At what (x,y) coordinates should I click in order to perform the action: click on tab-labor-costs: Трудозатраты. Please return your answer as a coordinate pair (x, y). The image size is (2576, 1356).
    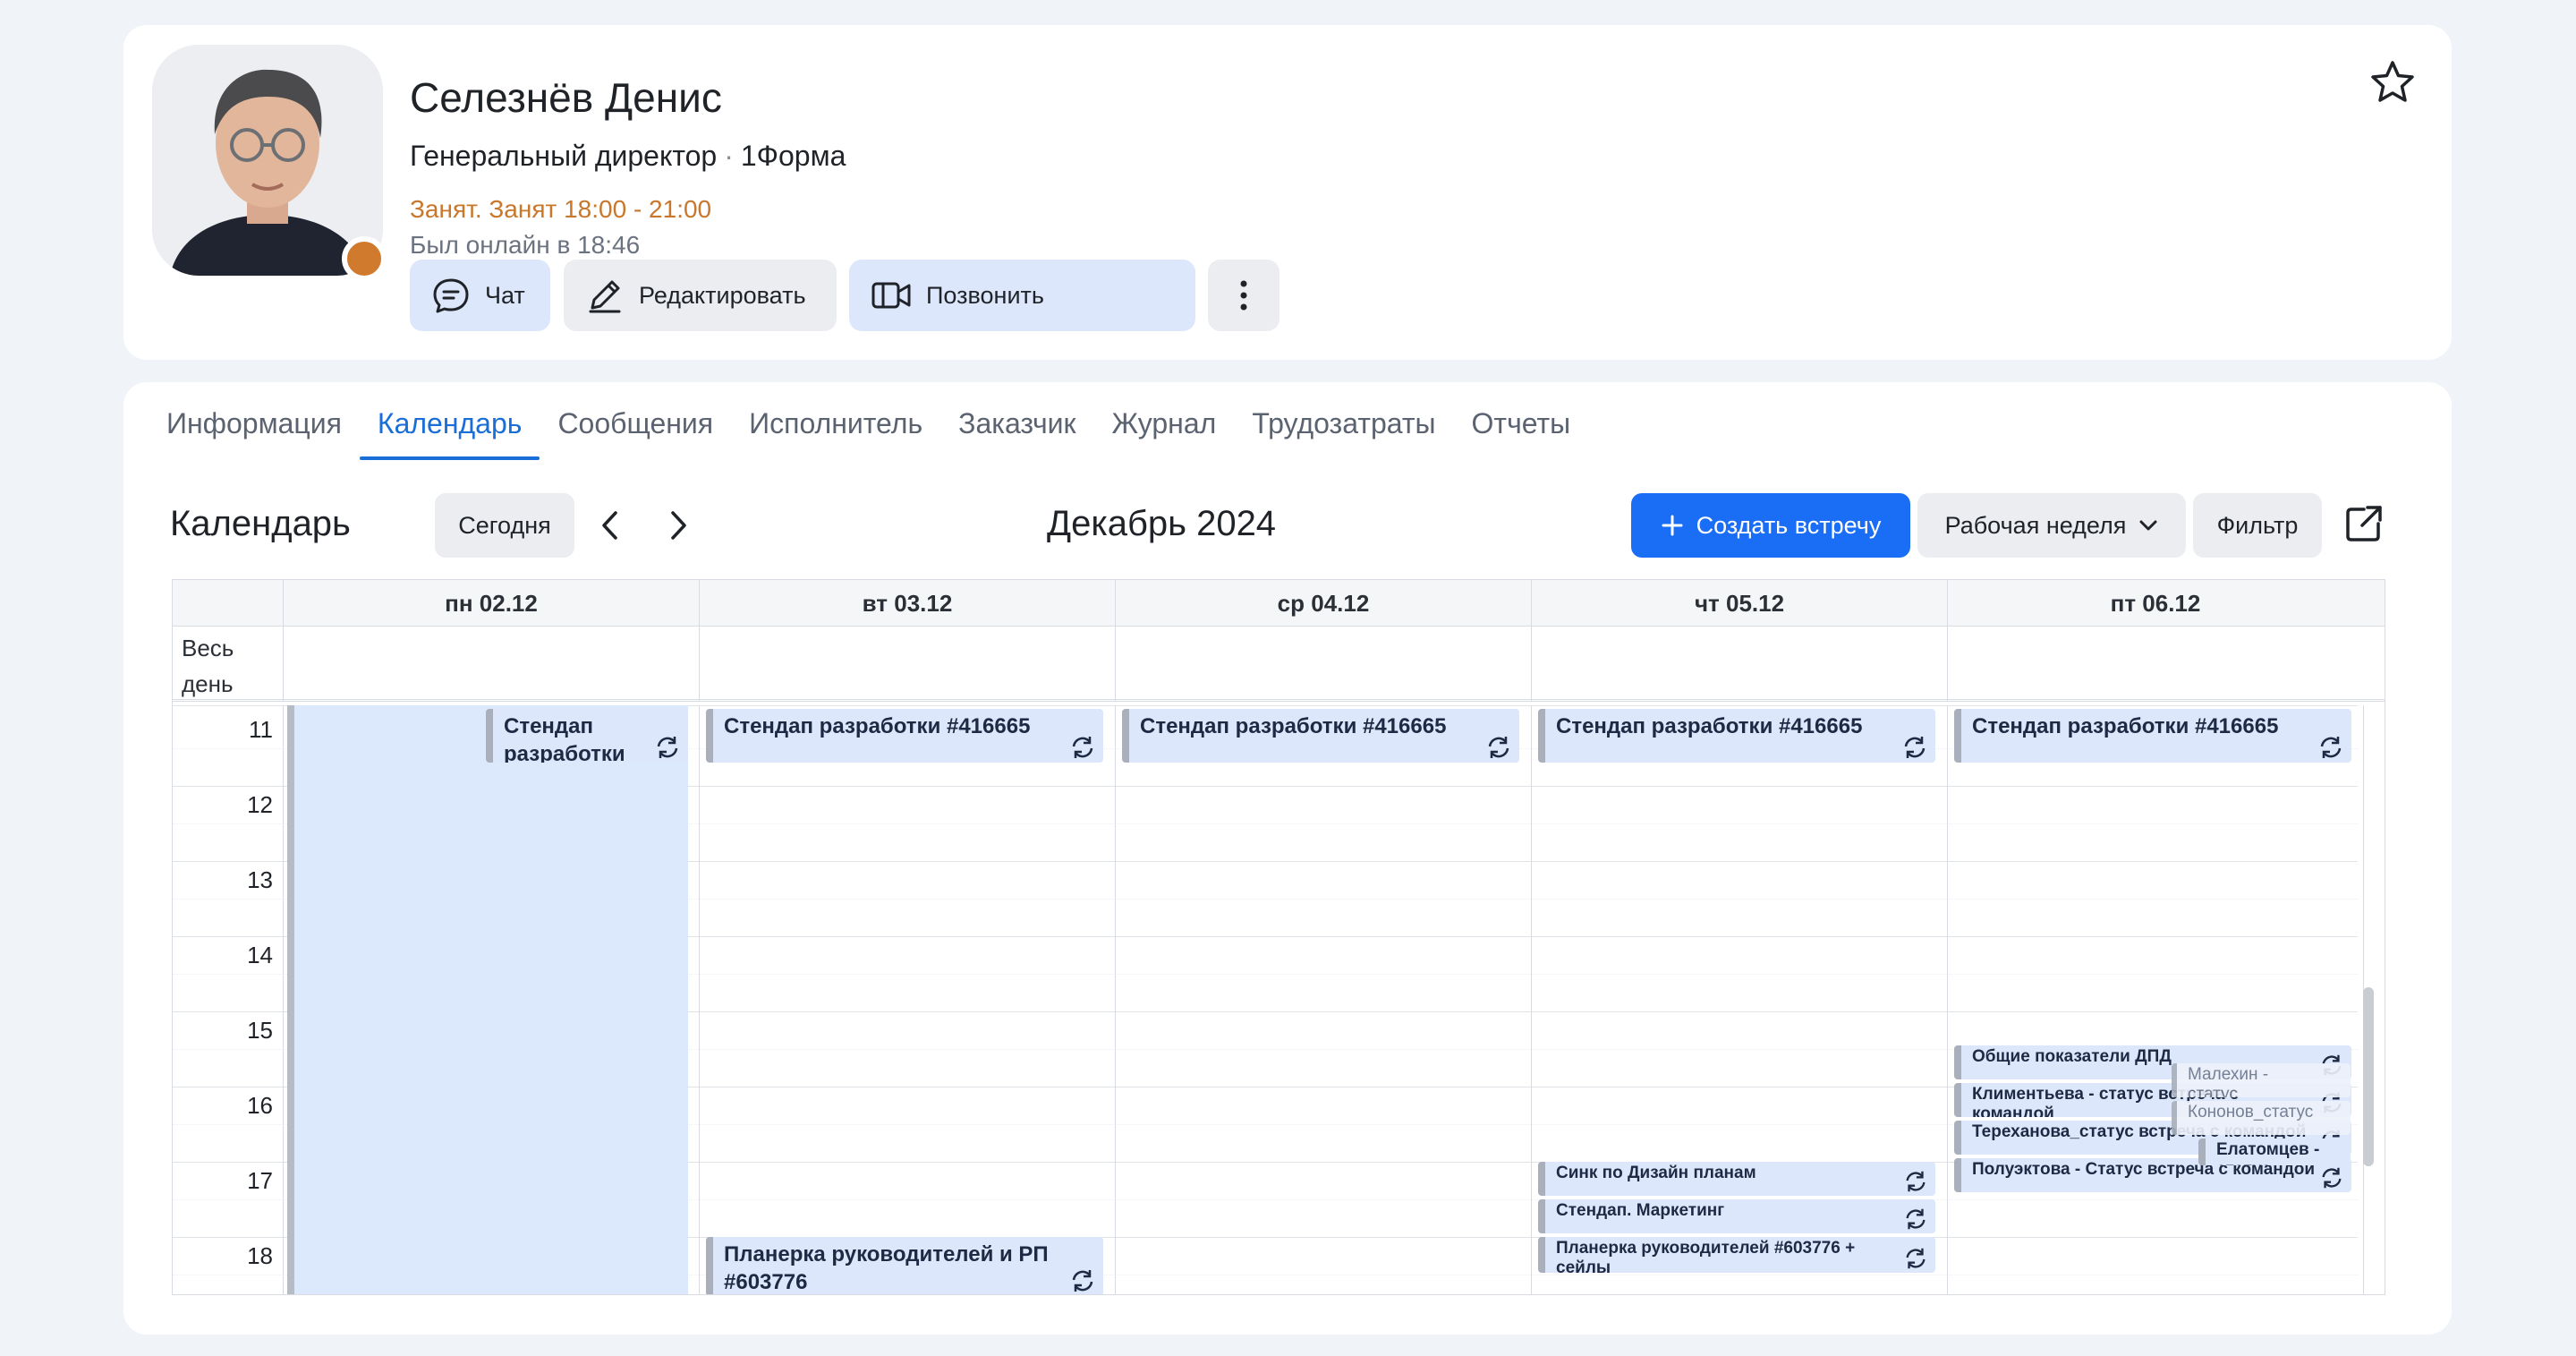
    Looking at the image, I should click on (1343, 431).